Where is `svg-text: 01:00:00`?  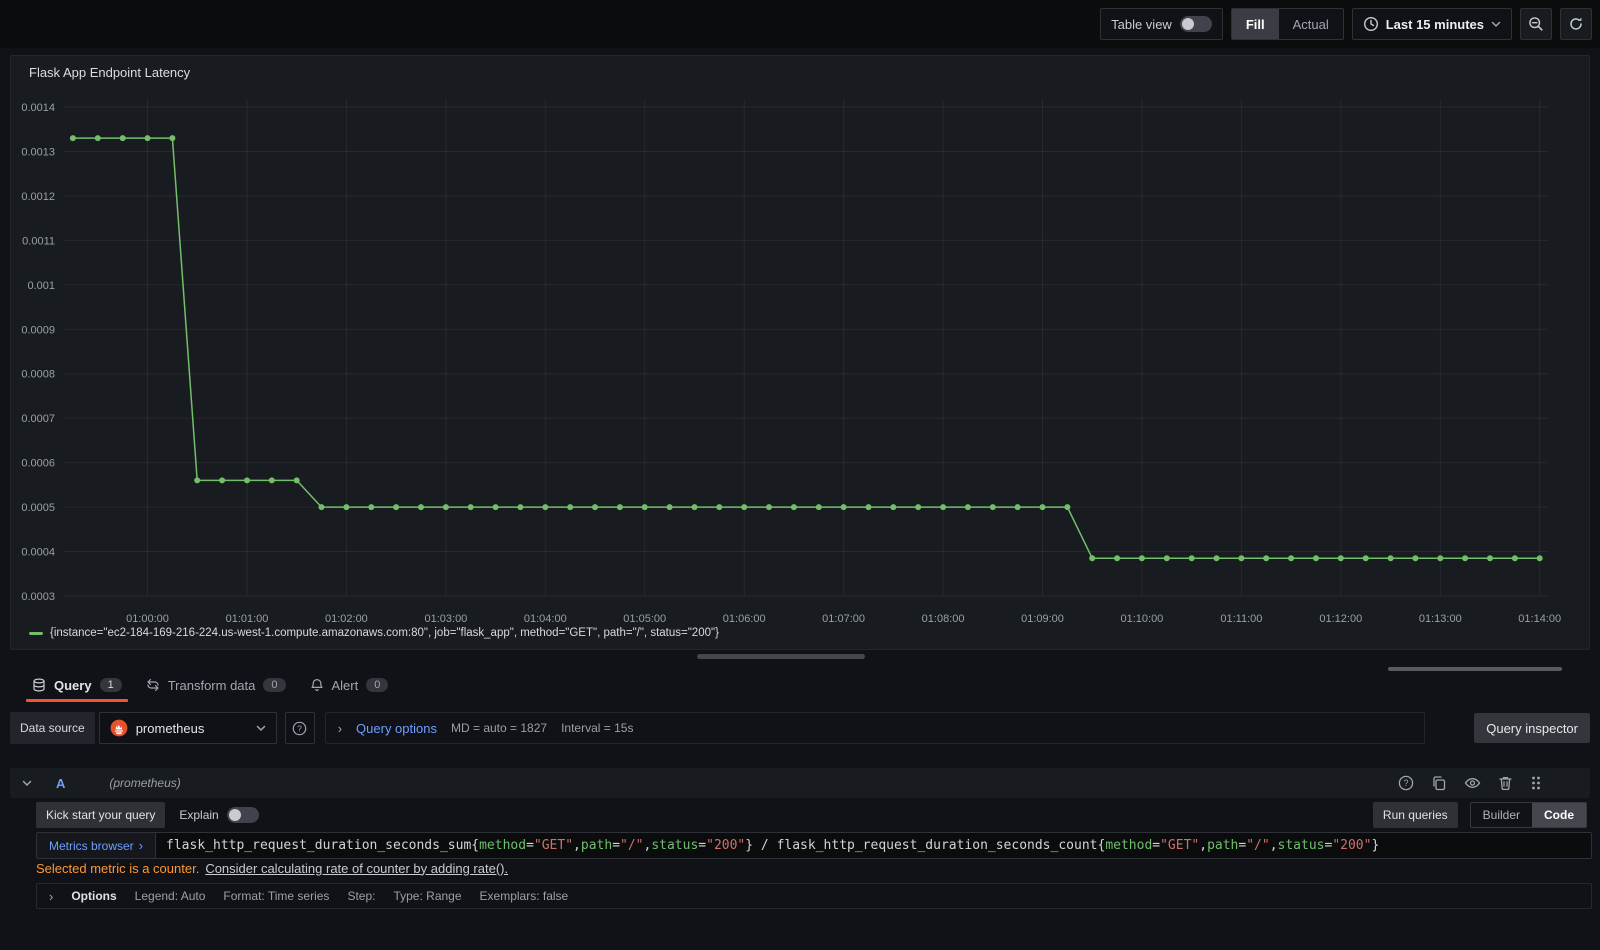 svg-text: 01:00:00 is located at coordinates (147, 619).